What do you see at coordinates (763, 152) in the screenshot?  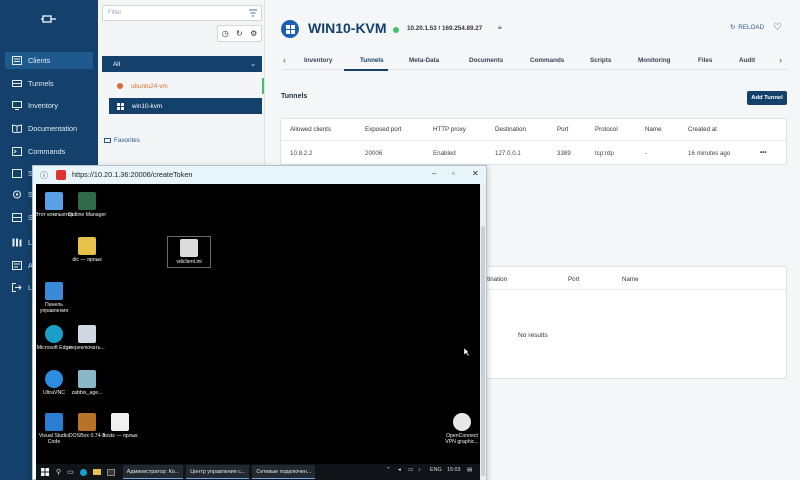 I see `row-menu-icon: •••` at bounding box center [763, 152].